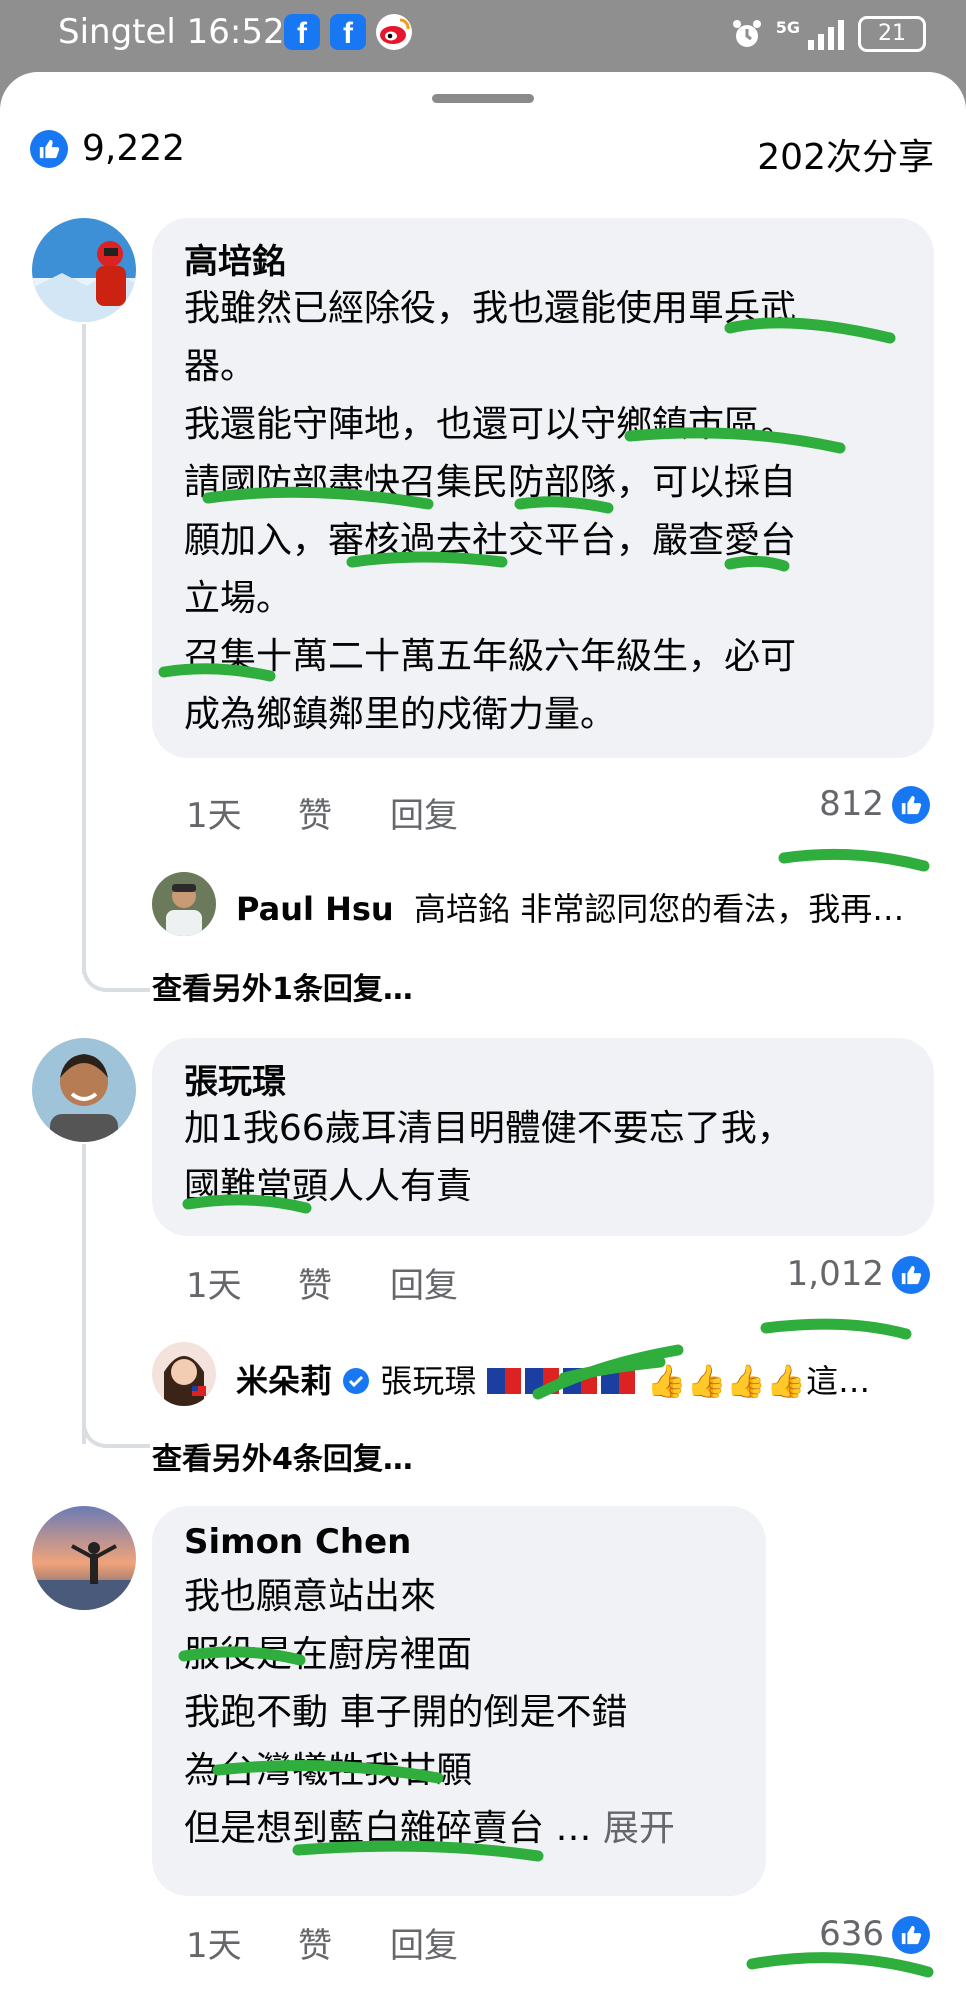 Image resolution: width=966 pixels, height=2008 pixels. Describe the element at coordinates (483, 35) in the screenshot. I see `status-bar: Singtel 16:52 f f 5G 21` at that location.